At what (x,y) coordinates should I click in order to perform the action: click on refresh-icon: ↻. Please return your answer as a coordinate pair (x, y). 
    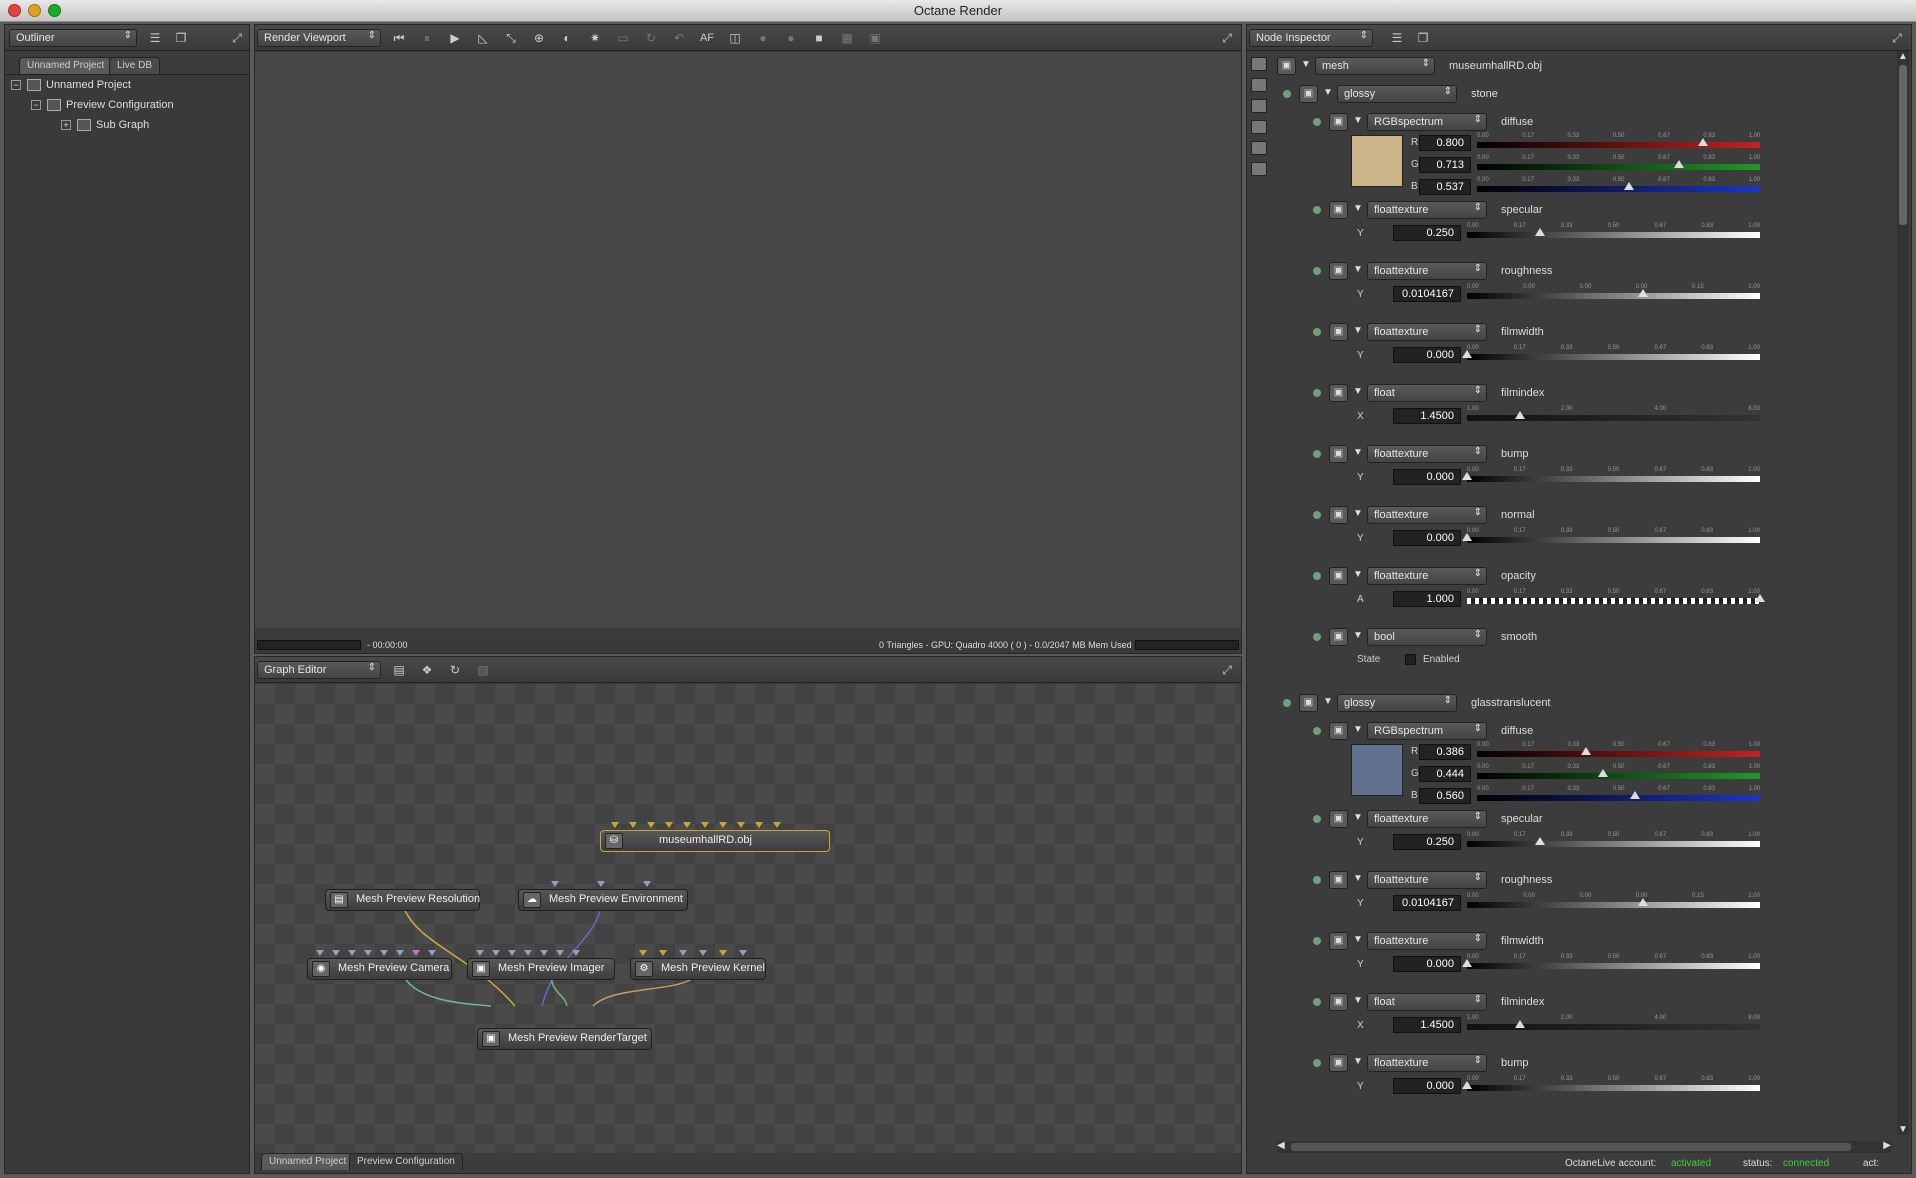
    Looking at the image, I should click on (651, 38).